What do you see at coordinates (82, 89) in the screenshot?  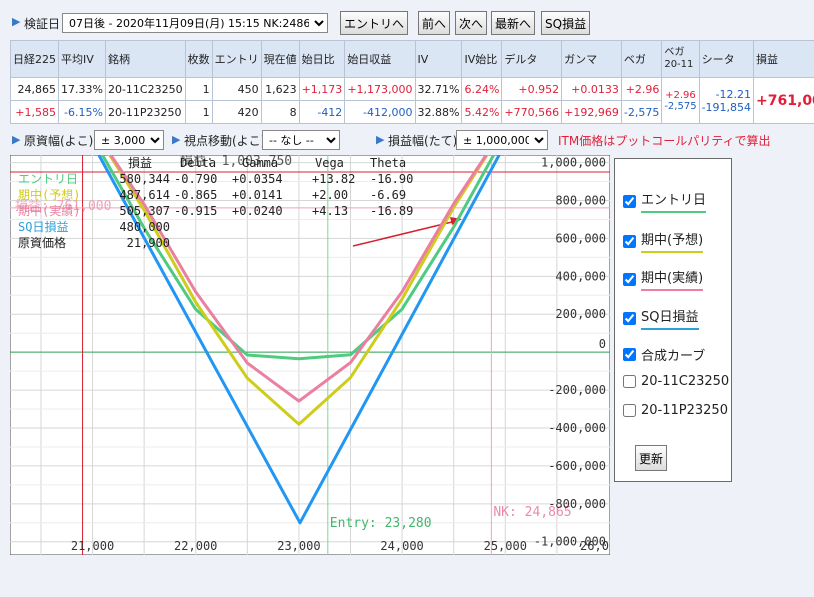 I see `avg-iv-value: 17.33%` at bounding box center [82, 89].